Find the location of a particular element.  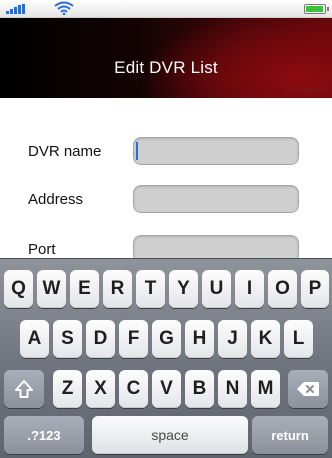

space-key: space is located at coordinates (170, 435).